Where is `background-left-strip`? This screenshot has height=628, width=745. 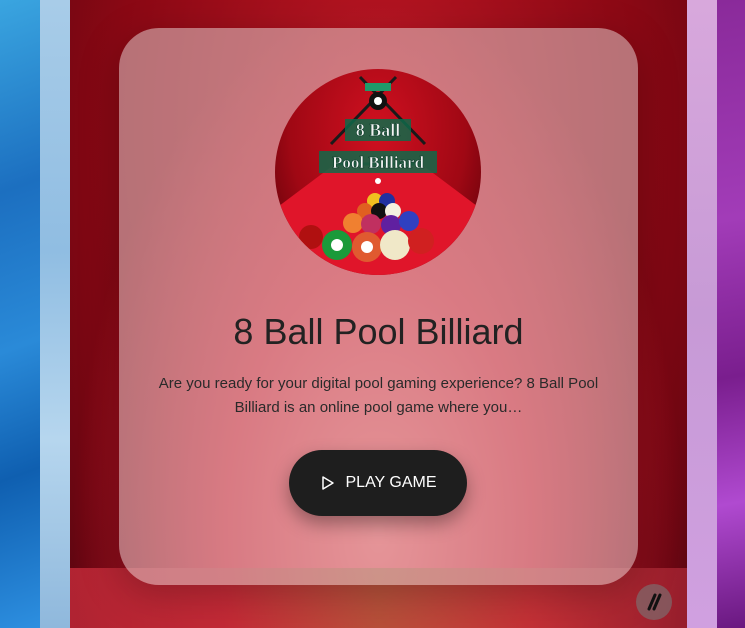 background-left-strip is located at coordinates (55, 314).